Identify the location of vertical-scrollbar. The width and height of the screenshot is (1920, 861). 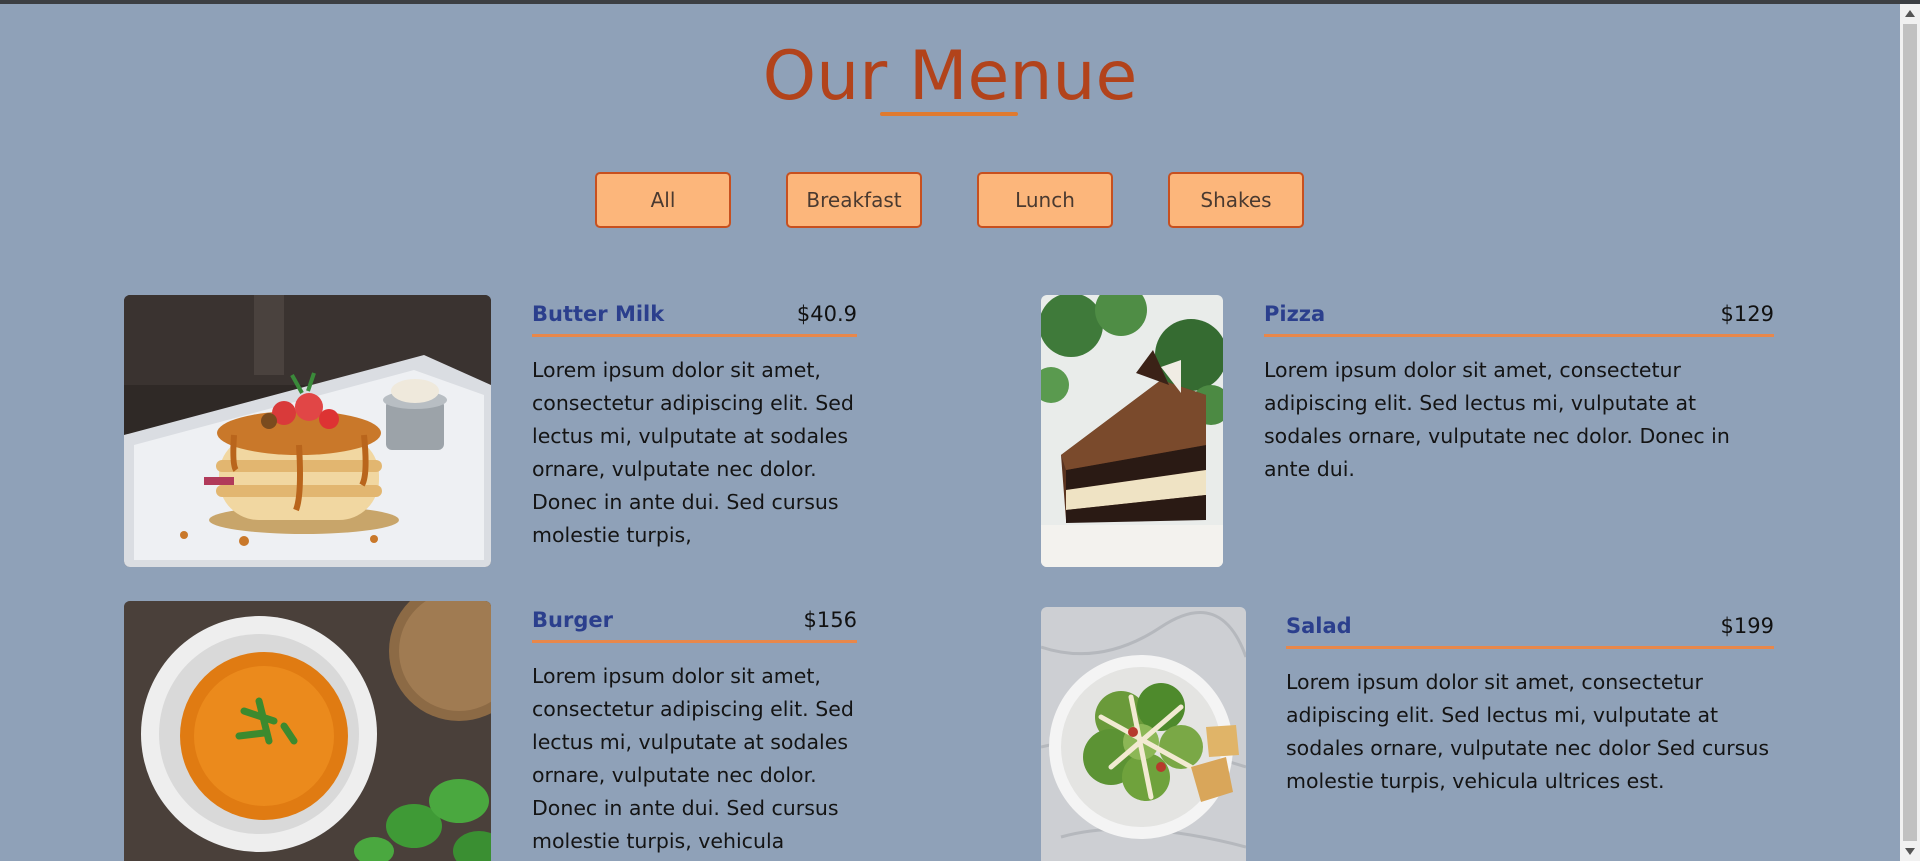
(1910, 432).